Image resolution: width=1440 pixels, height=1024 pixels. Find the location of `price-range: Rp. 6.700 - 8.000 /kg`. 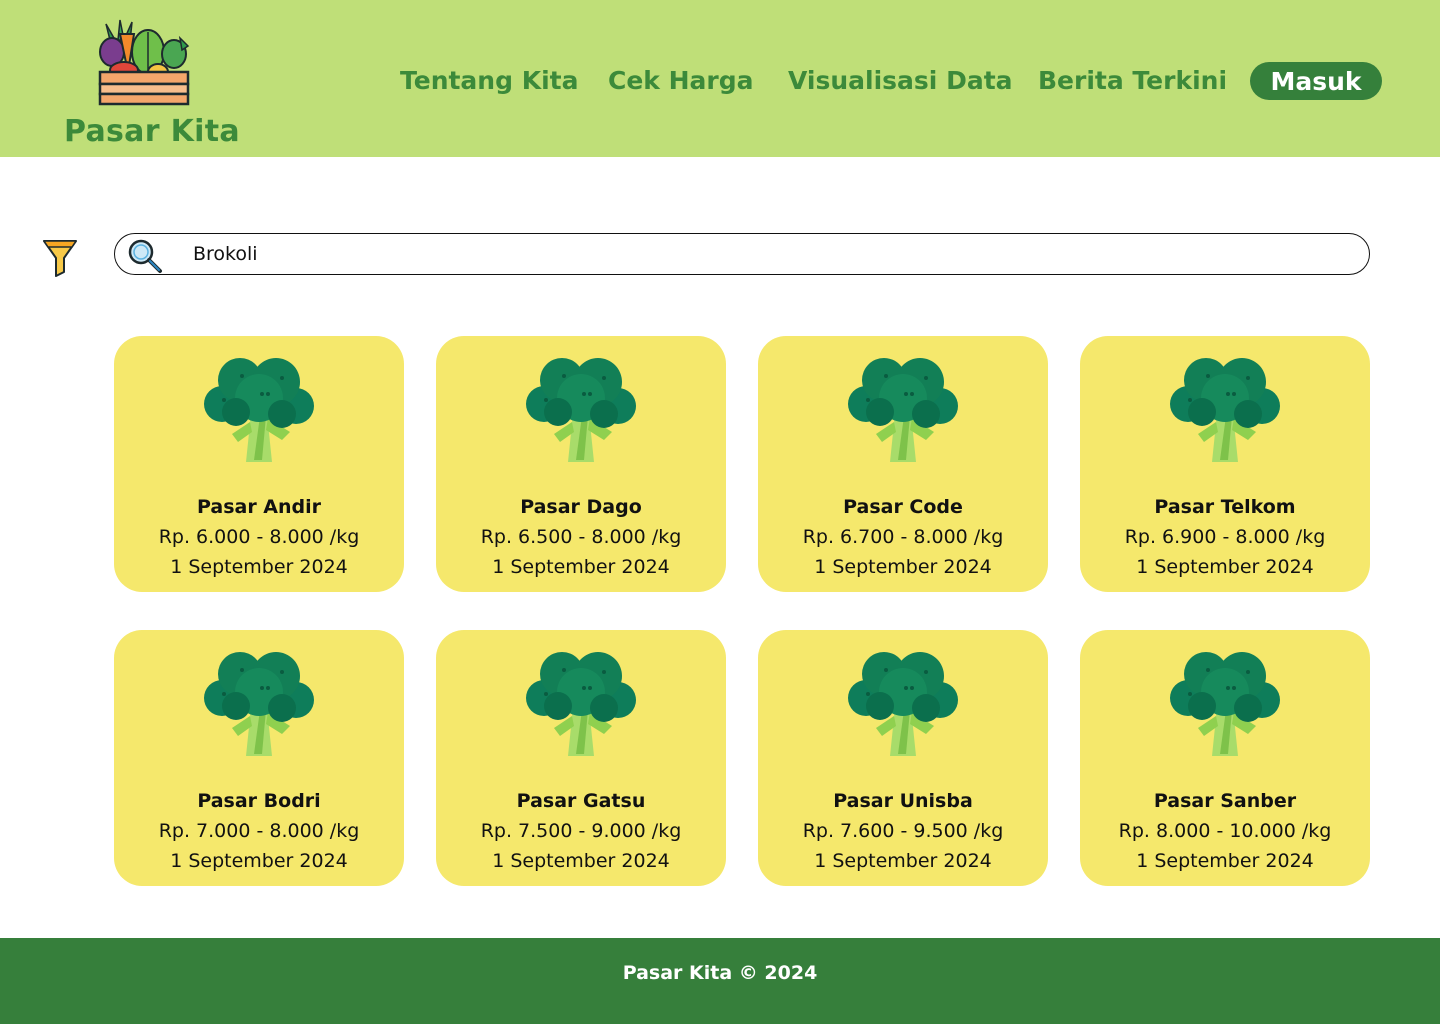

price-range: Rp. 6.700 - 8.000 /kg is located at coordinates (903, 537).